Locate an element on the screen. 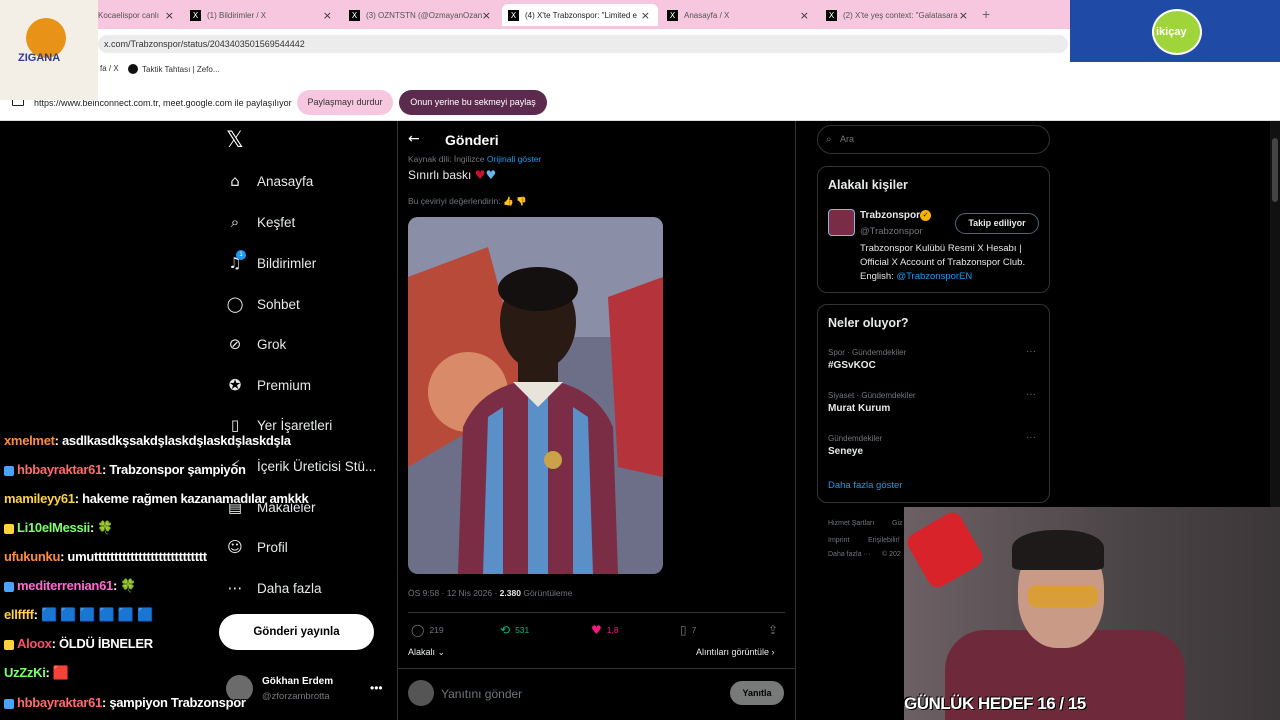 The height and width of the screenshot is (720, 1280). notification-badge: 1 is located at coordinates (241, 255).